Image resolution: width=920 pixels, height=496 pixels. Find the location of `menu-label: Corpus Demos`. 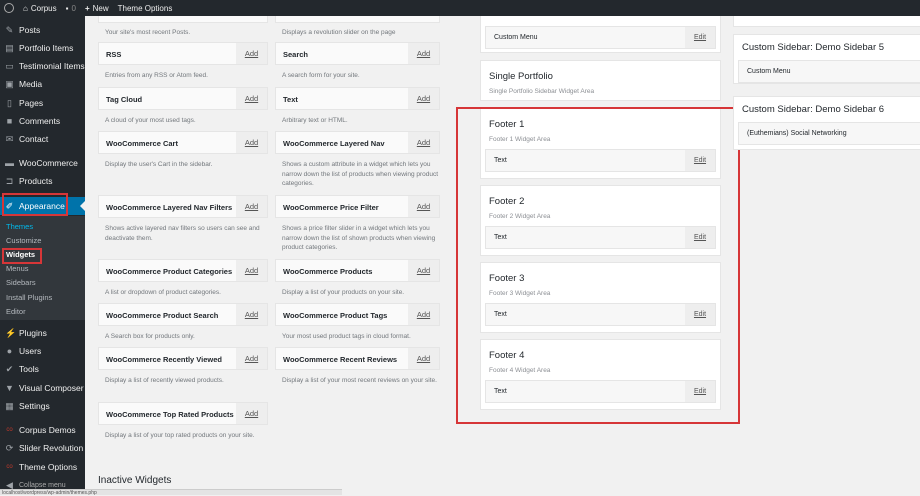

menu-label: Corpus Demos is located at coordinates (47, 430).